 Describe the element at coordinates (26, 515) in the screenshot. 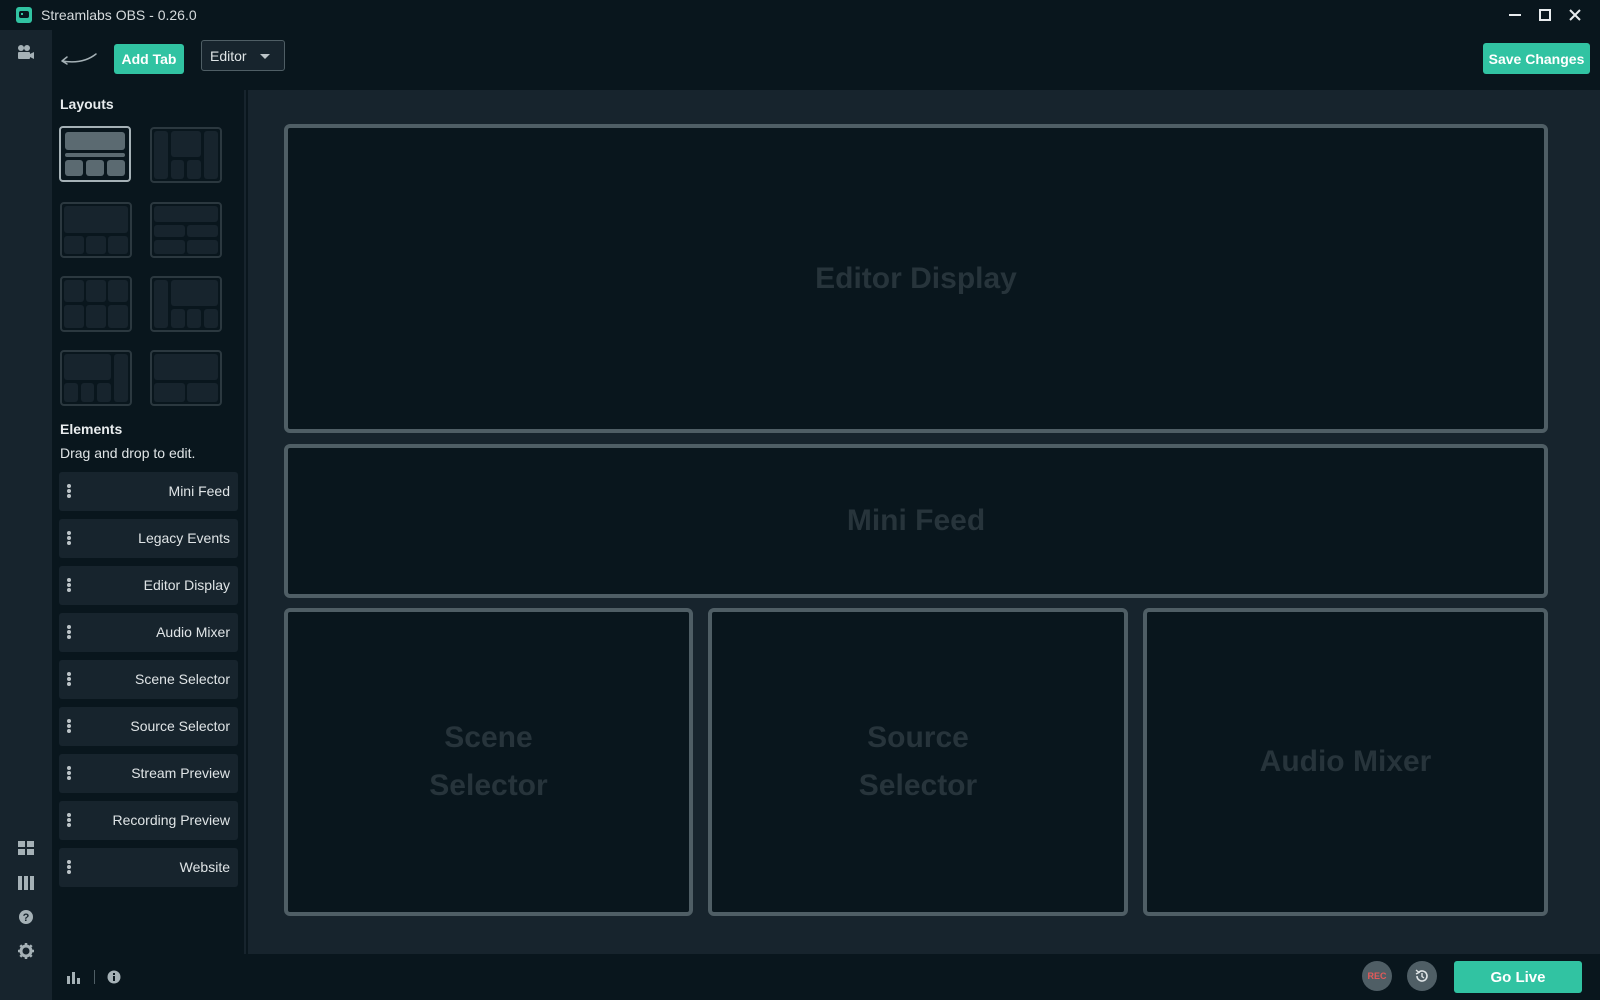

I see `nav-rail: ?` at that location.